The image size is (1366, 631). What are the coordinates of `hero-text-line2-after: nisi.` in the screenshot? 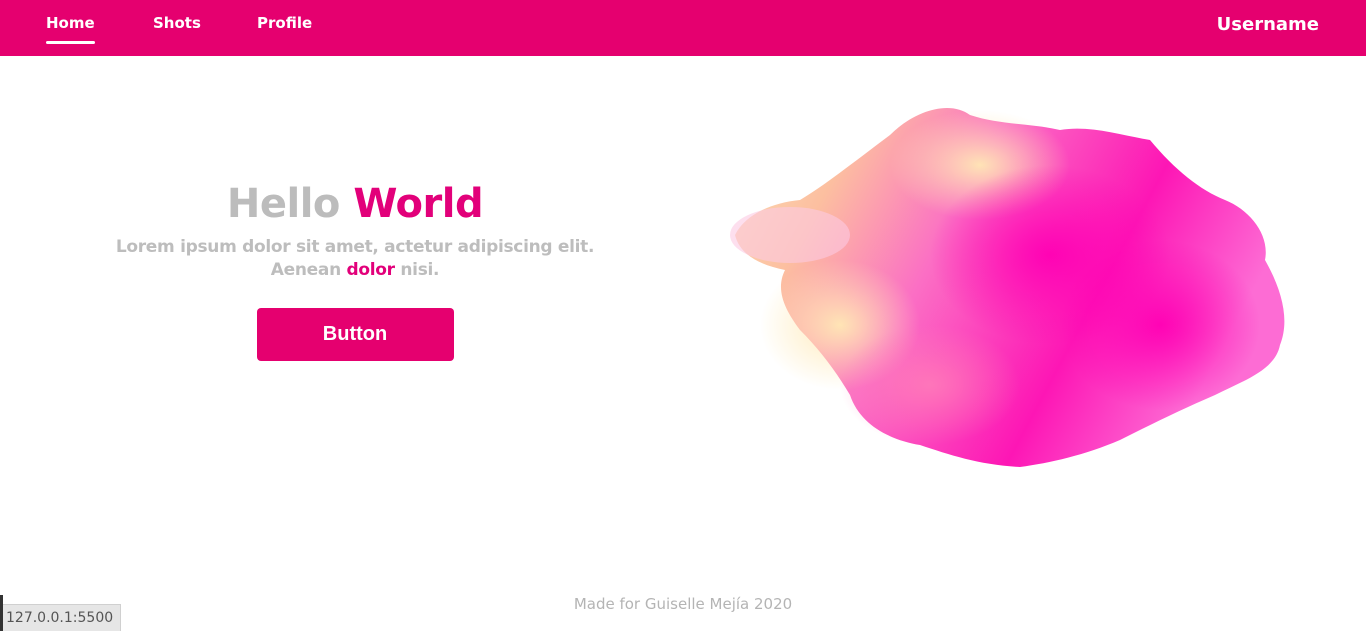 It's located at (420, 270).